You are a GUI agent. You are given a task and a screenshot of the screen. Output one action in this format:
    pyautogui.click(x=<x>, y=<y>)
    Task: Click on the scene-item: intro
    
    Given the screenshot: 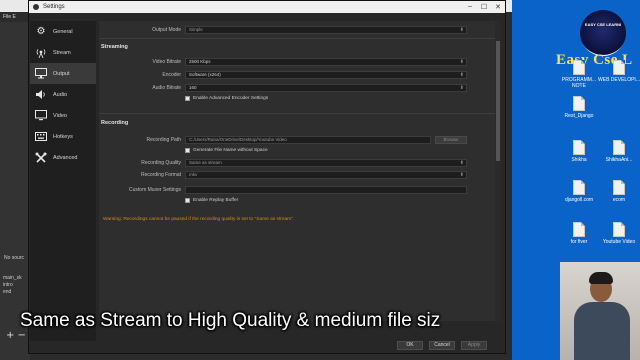 What is the action you would take?
    pyautogui.click(x=12, y=285)
    